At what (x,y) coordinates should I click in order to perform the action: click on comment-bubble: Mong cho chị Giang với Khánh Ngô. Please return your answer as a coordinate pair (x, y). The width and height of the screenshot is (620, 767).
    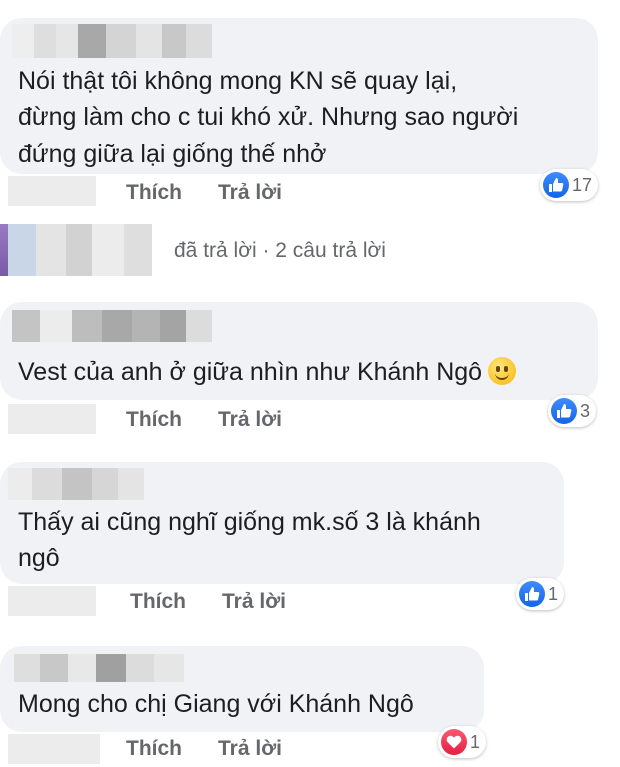
    Looking at the image, I should click on (242, 689).